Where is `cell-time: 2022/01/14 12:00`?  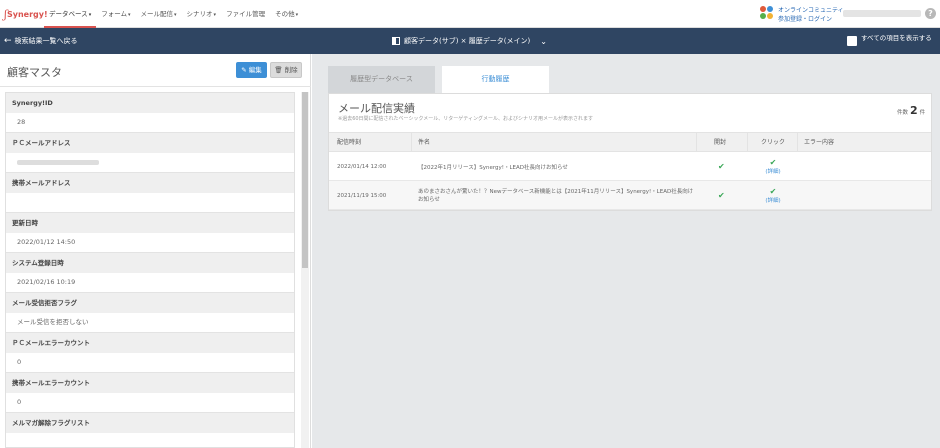
cell-time: 2022/01/14 12:00 is located at coordinates (362, 166).